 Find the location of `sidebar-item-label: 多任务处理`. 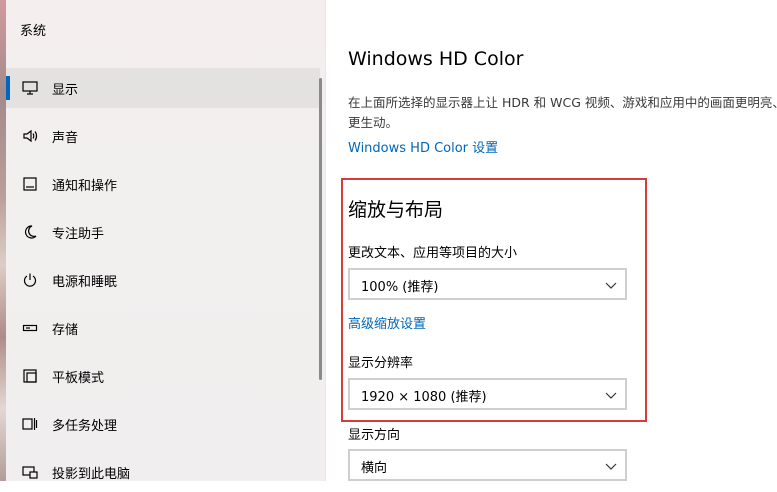

sidebar-item-label: 多任务处理 is located at coordinates (85, 426).